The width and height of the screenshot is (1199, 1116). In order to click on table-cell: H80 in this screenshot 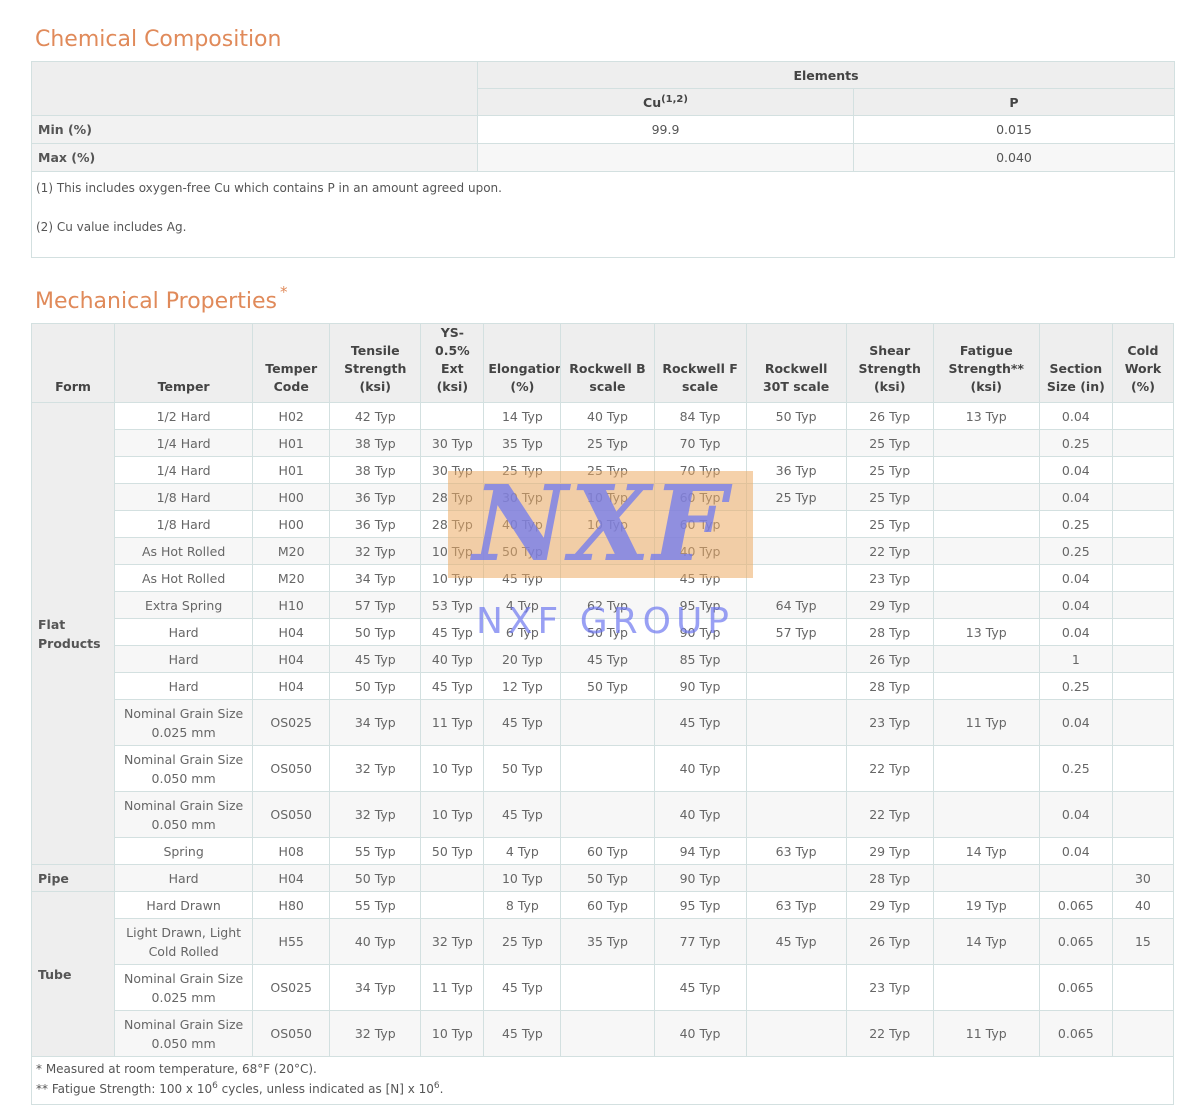, I will do `click(291, 905)`.